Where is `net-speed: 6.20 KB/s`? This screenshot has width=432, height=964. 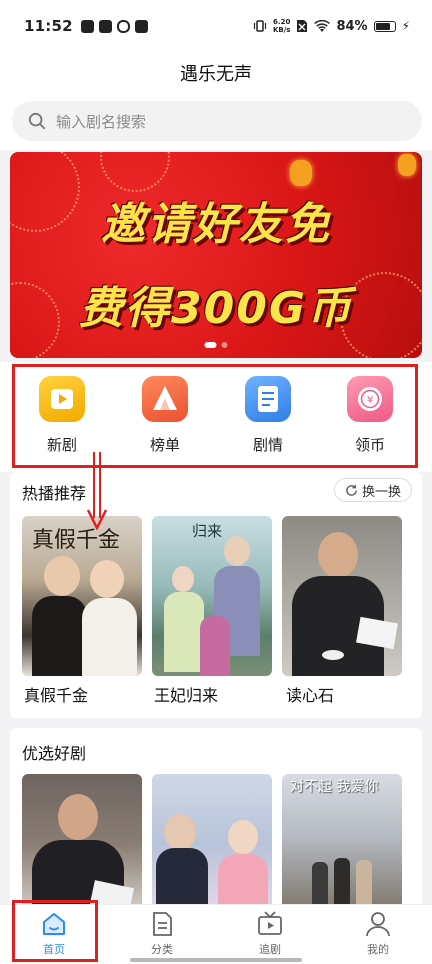
net-speed: 6.20 KB/s is located at coordinates (281, 26).